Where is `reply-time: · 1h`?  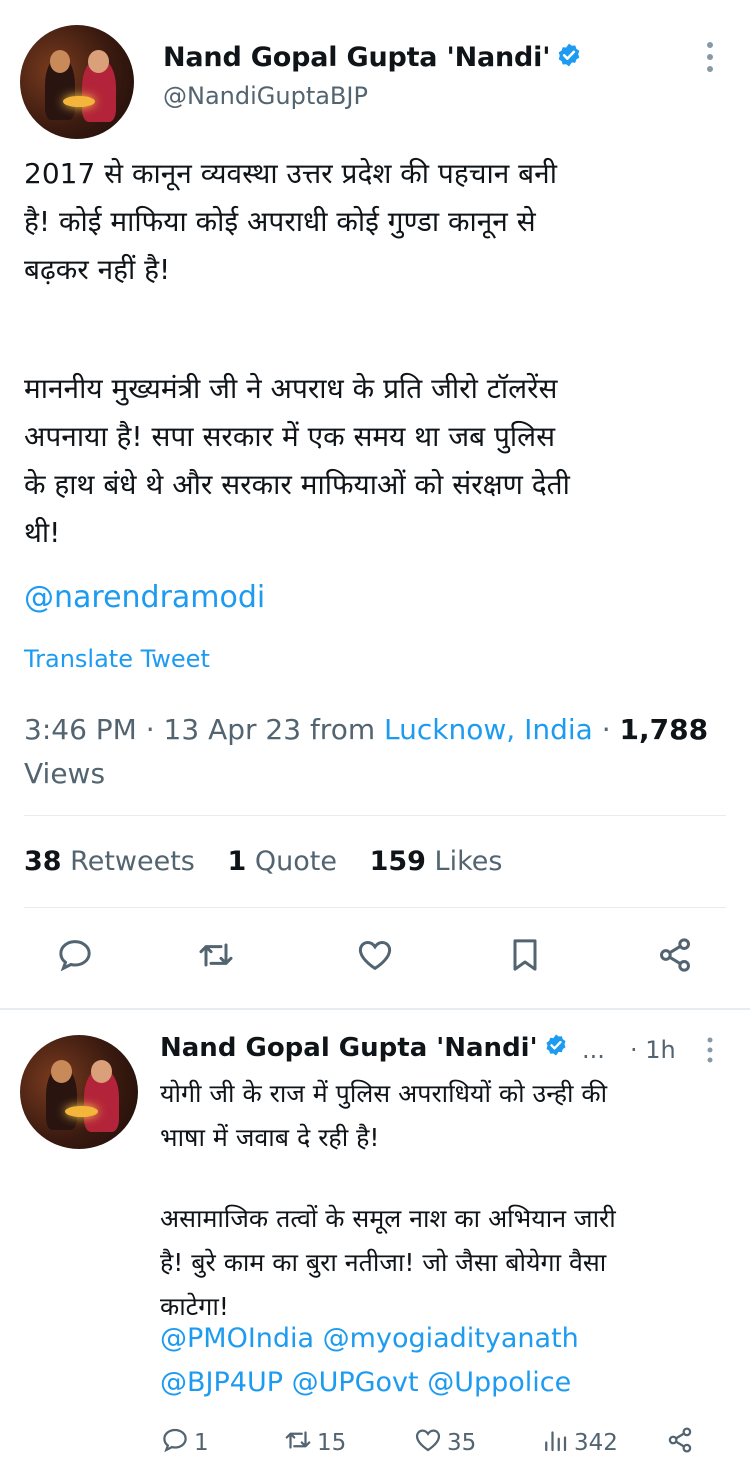
reply-time: · 1h is located at coordinates (653, 1050).